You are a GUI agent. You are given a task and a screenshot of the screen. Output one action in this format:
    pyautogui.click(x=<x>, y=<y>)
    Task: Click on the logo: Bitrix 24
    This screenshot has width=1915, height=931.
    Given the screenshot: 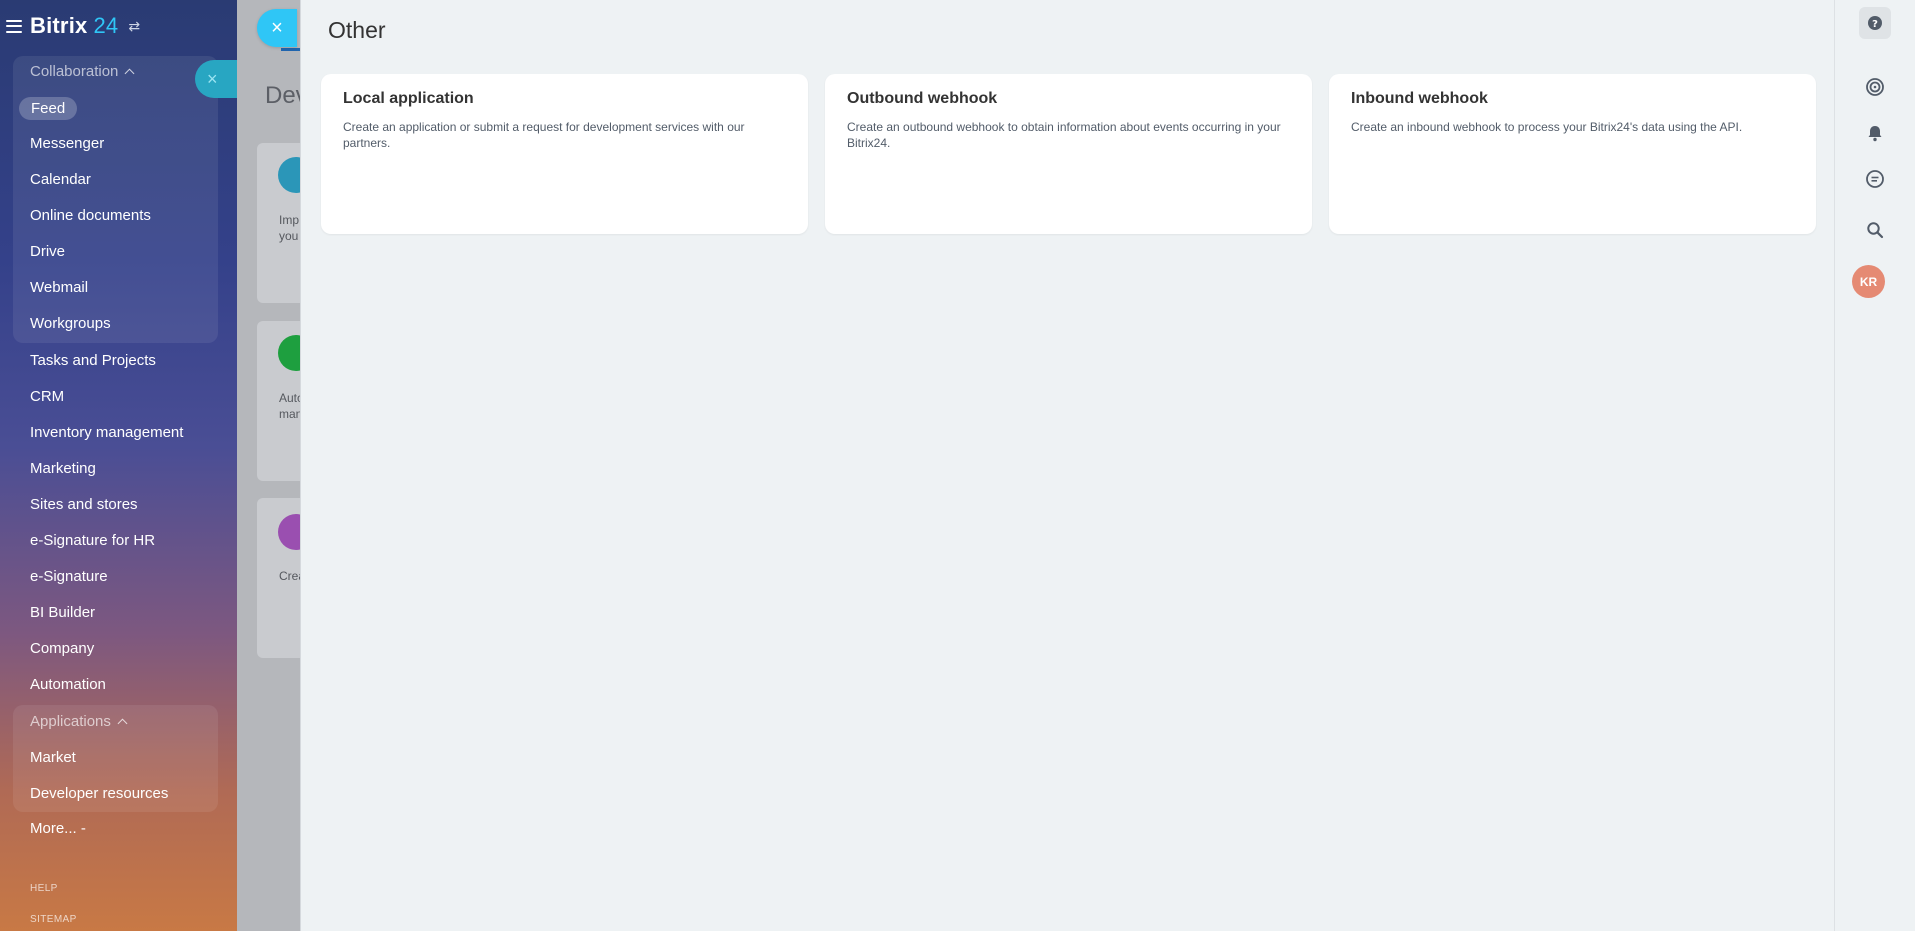 What is the action you would take?
    pyautogui.click(x=74, y=26)
    